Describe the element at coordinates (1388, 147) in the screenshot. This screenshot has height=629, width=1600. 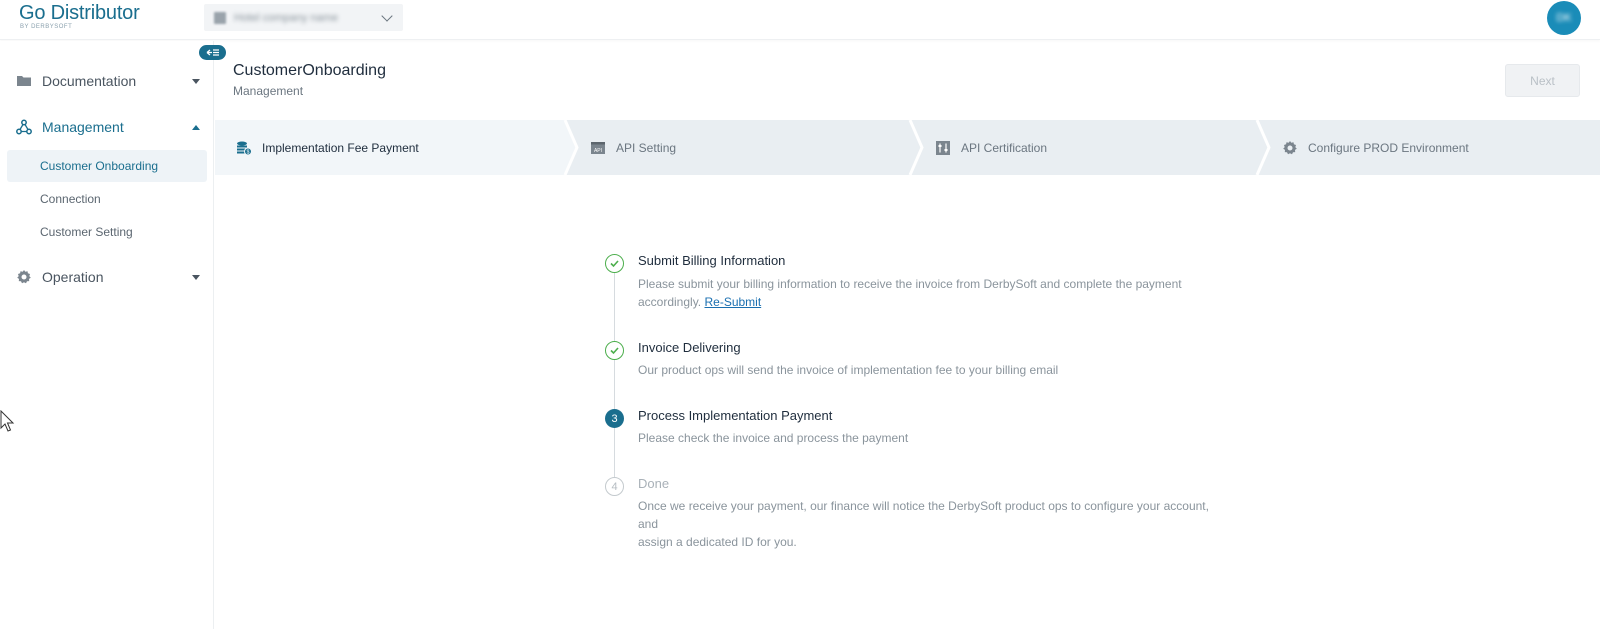
I see `step-label: Configure PROD Environment` at that location.